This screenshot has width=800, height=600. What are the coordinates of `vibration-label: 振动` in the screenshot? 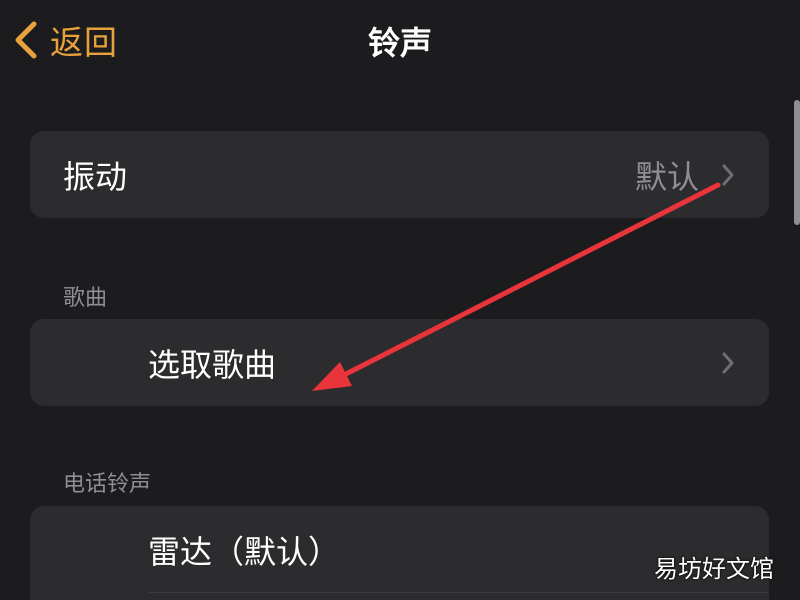 It's located at (95, 176).